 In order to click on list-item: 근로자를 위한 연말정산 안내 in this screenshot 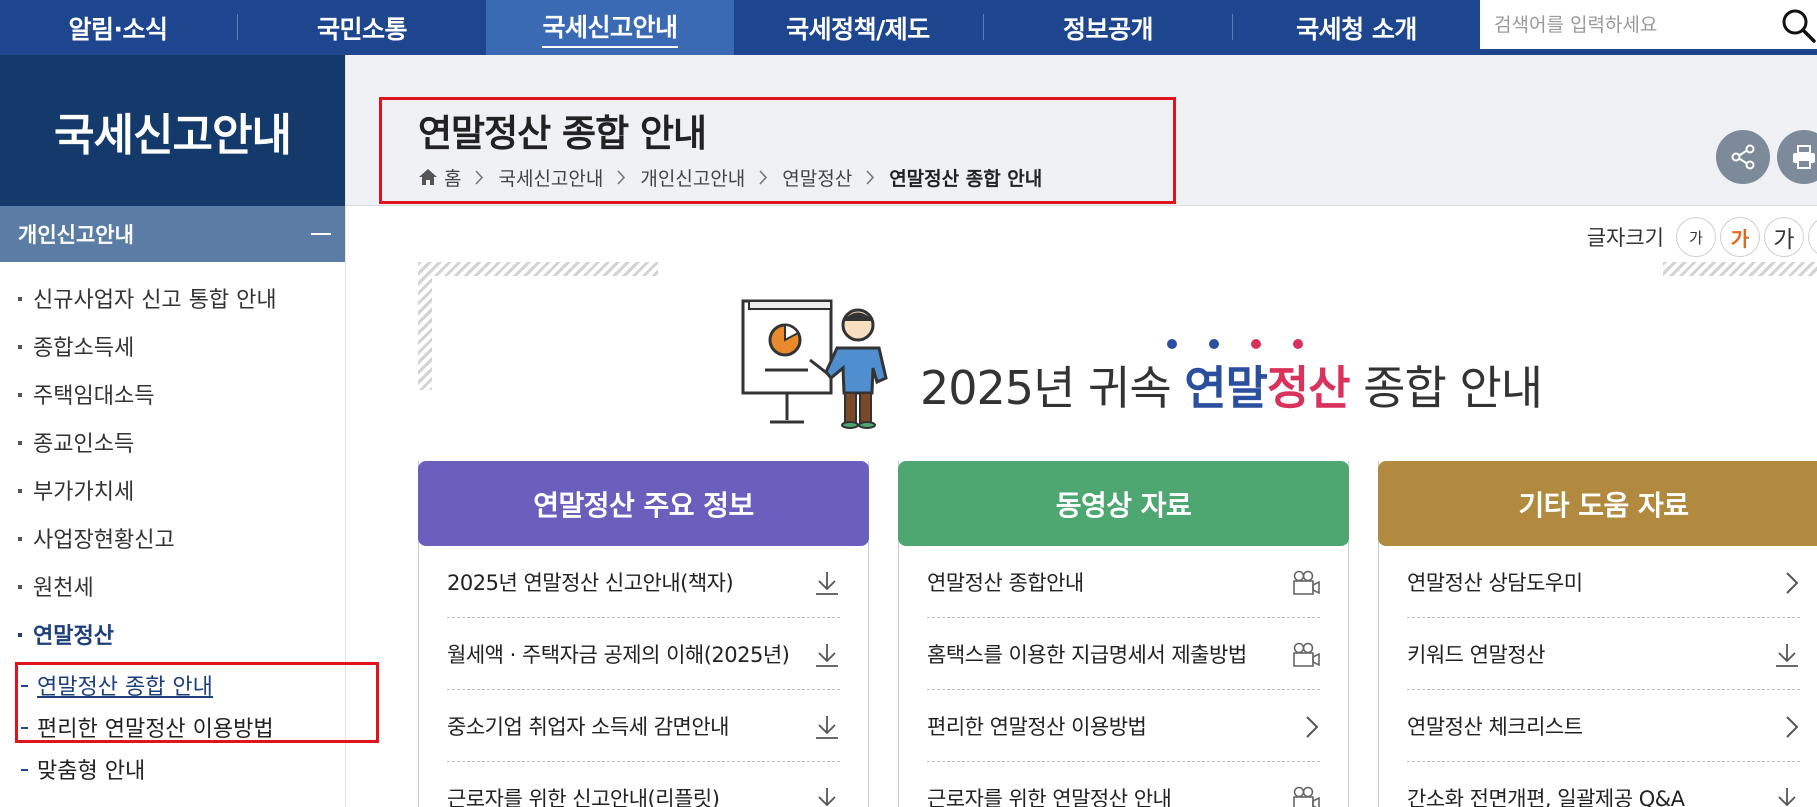, I will do `click(1123, 784)`.